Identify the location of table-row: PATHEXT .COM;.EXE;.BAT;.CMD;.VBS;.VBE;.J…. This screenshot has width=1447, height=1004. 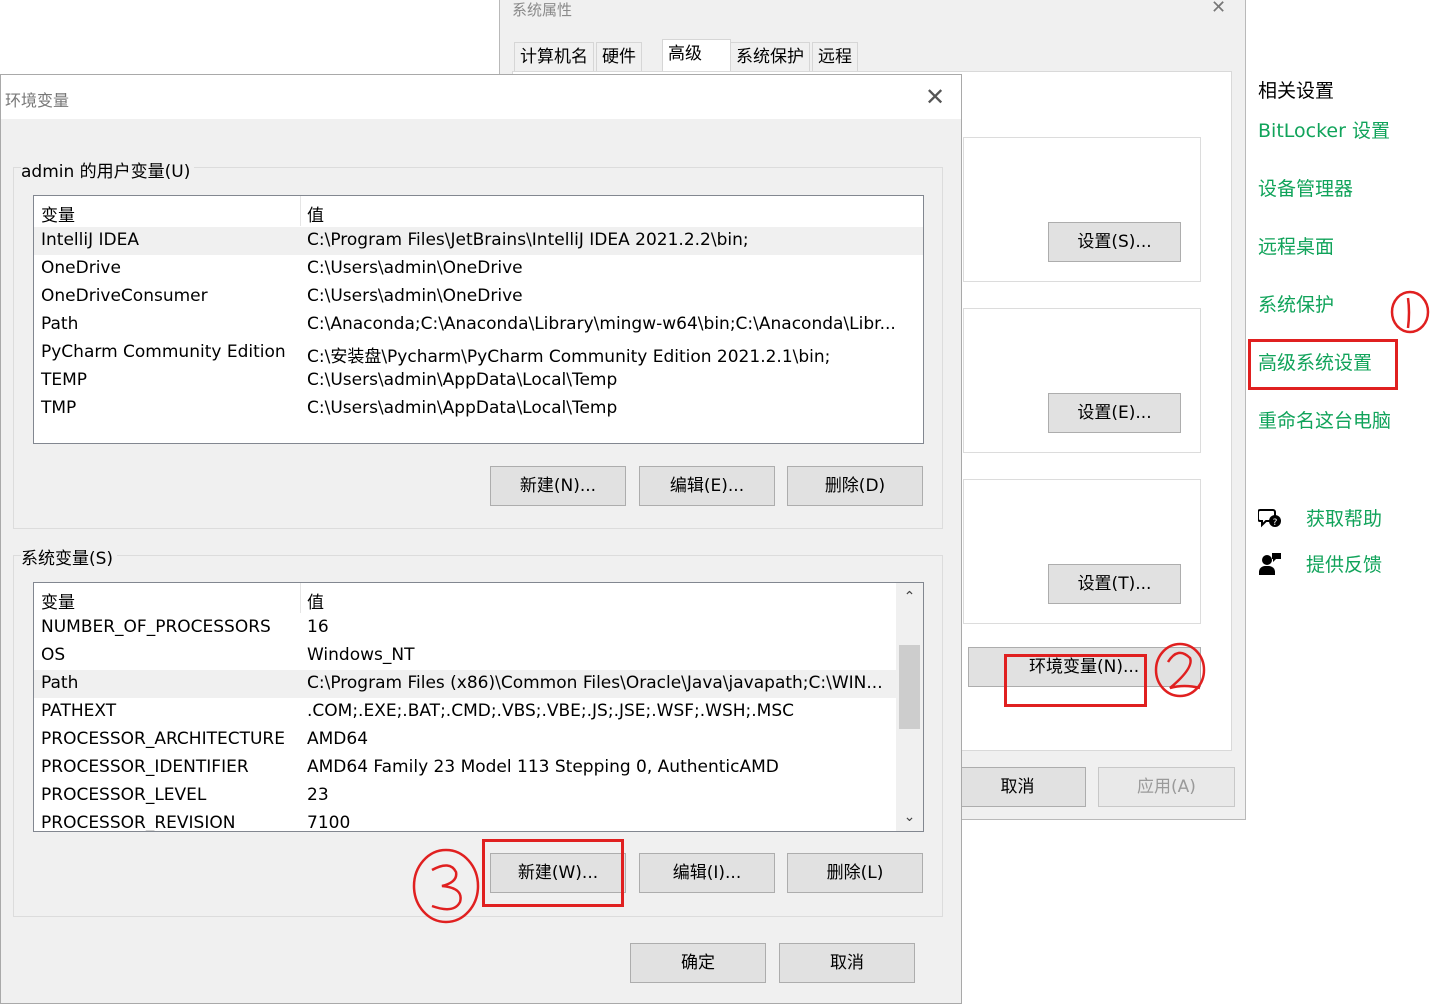
(465, 712).